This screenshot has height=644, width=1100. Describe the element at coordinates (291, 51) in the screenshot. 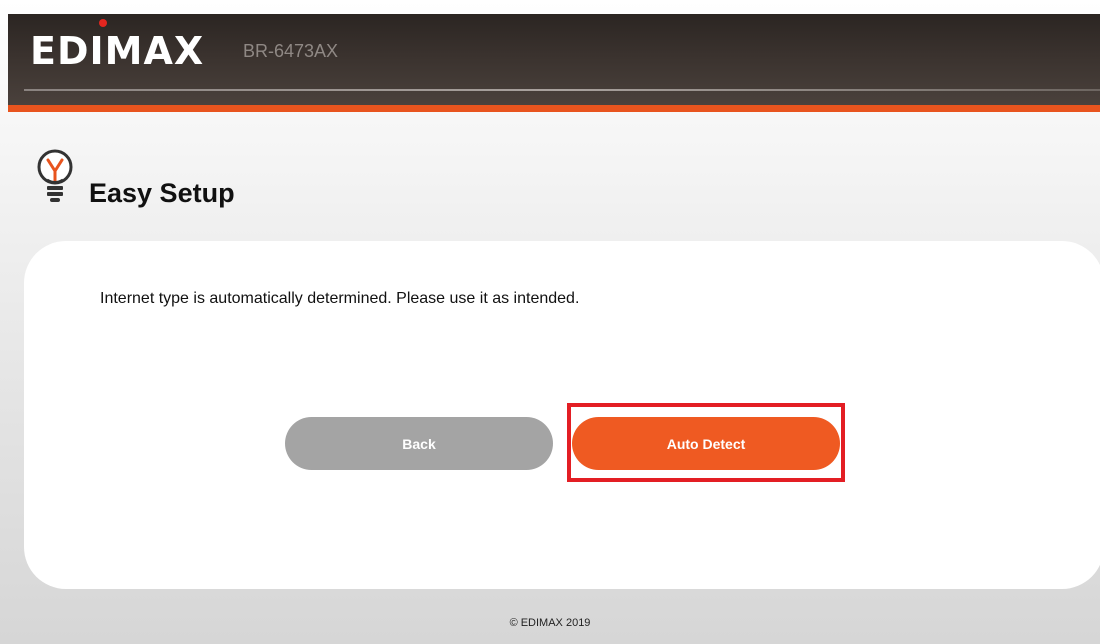

I see `model-name: BR-6473AX` at that location.